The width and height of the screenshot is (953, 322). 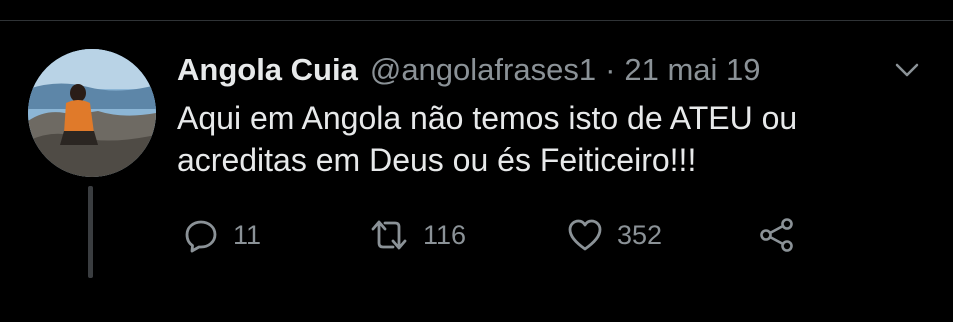 What do you see at coordinates (692, 70) in the screenshot?
I see `tweet-date: 21 mai 19` at bounding box center [692, 70].